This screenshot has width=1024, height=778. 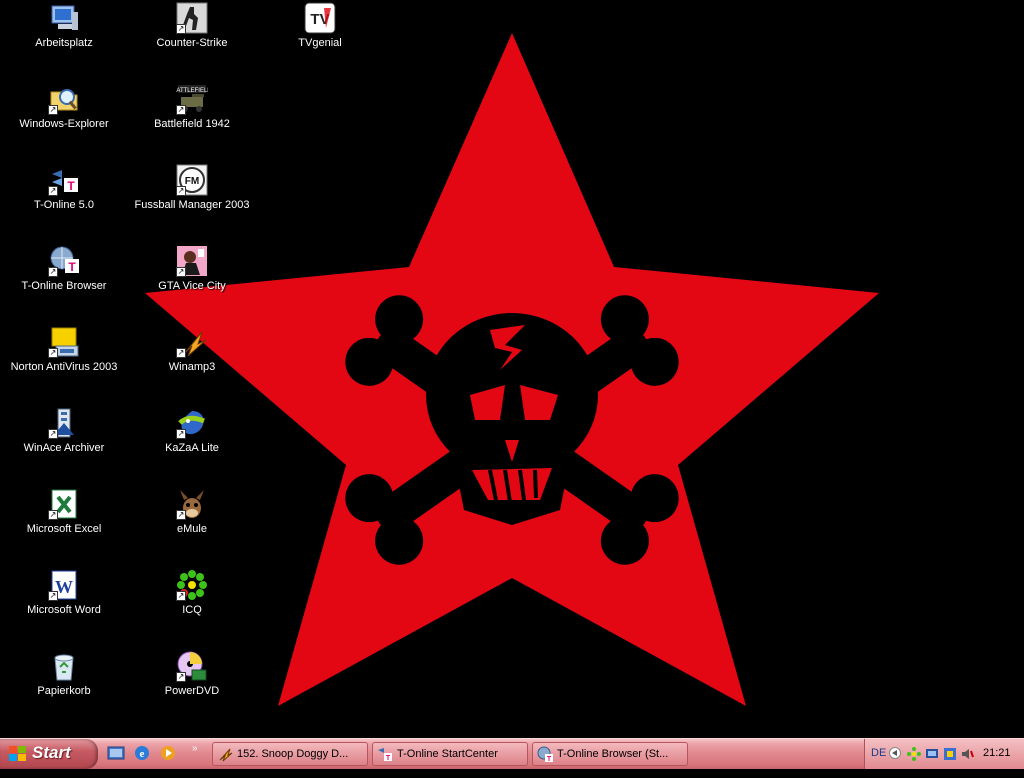 I want to click on media-player-icon, so click(x=168, y=753).